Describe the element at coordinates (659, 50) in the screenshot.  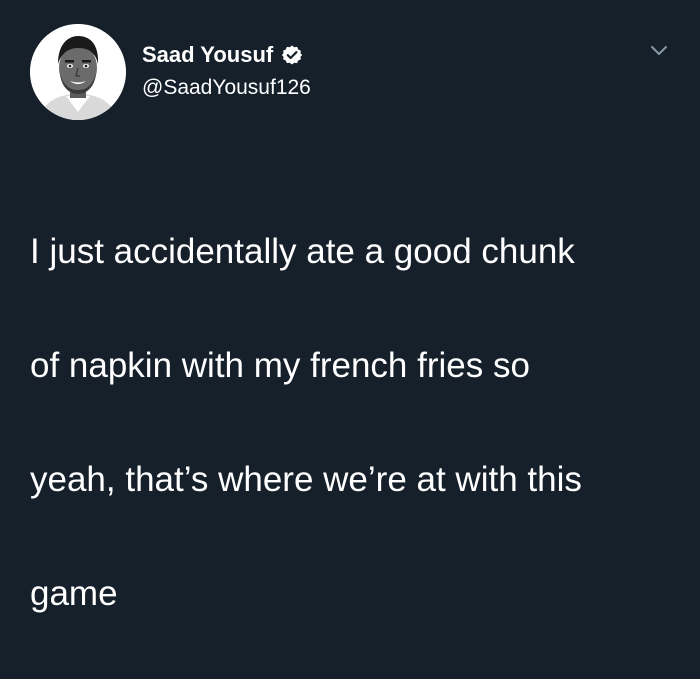
I see `chevron-down-icon` at that location.